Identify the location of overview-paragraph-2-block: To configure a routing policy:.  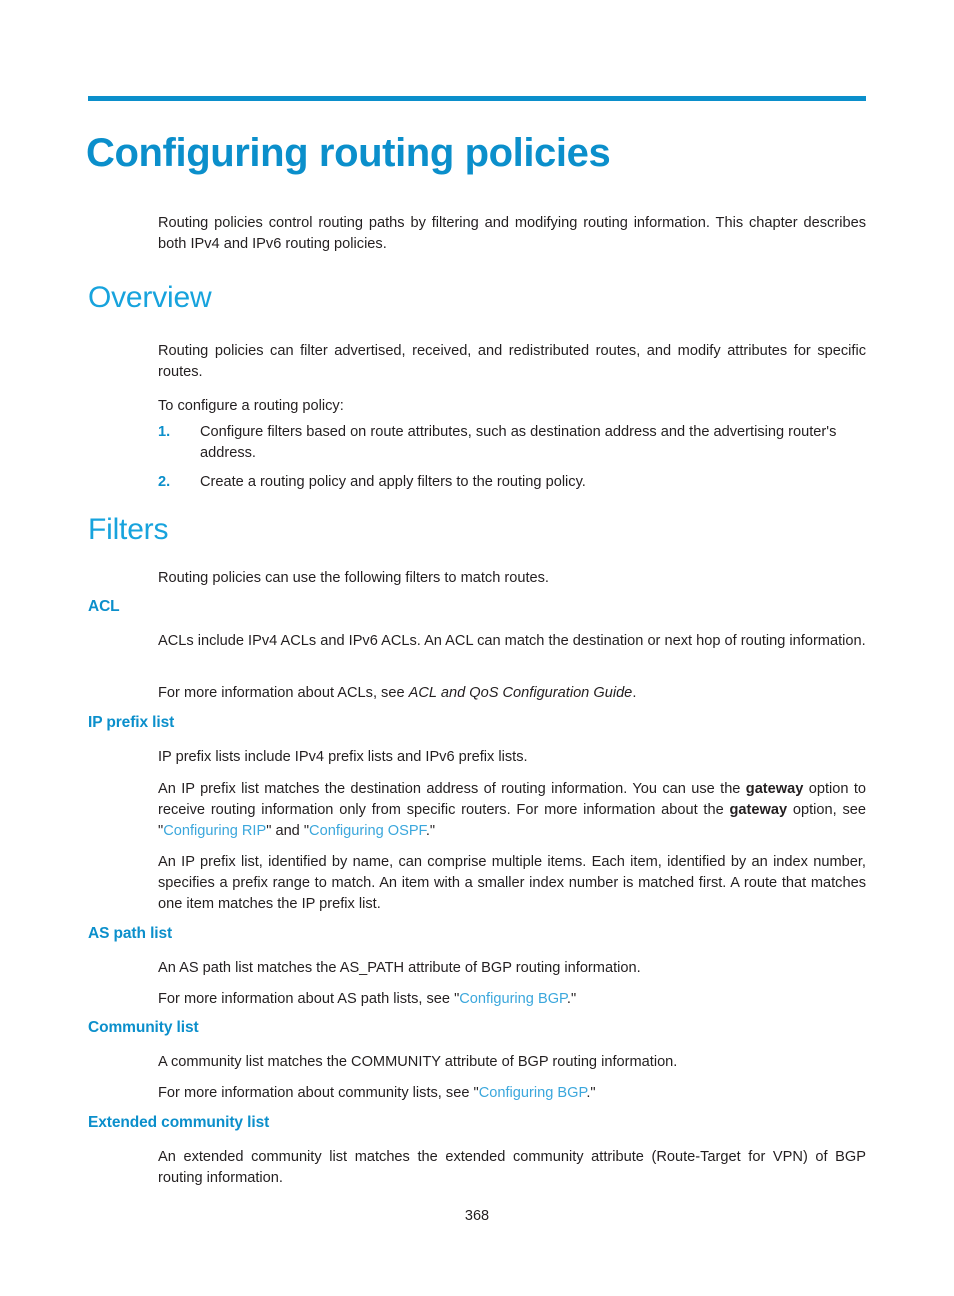
(512, 406).